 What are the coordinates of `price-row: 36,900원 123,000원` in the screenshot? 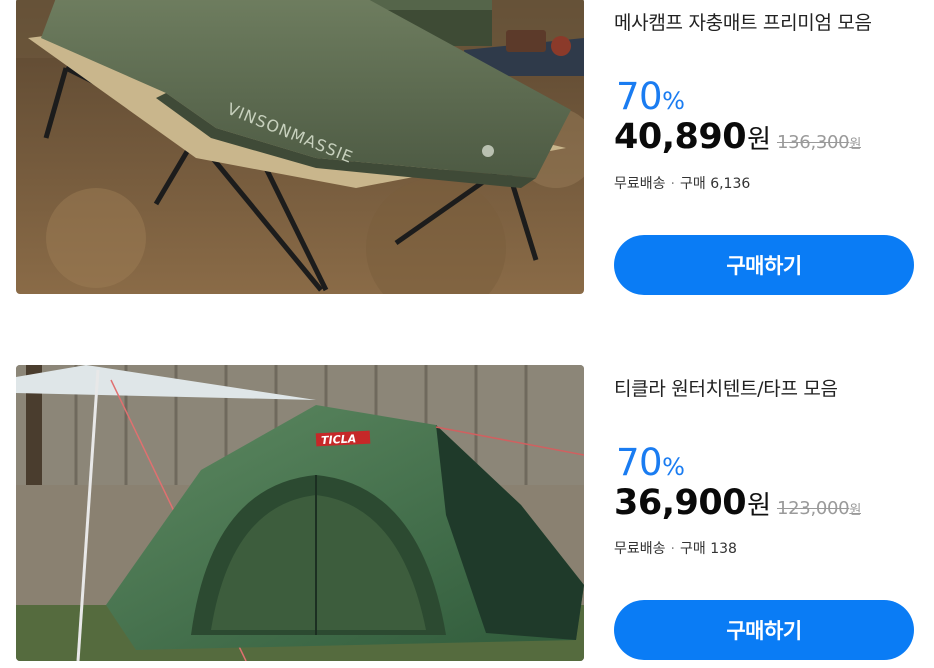 It's located at (737, 503).